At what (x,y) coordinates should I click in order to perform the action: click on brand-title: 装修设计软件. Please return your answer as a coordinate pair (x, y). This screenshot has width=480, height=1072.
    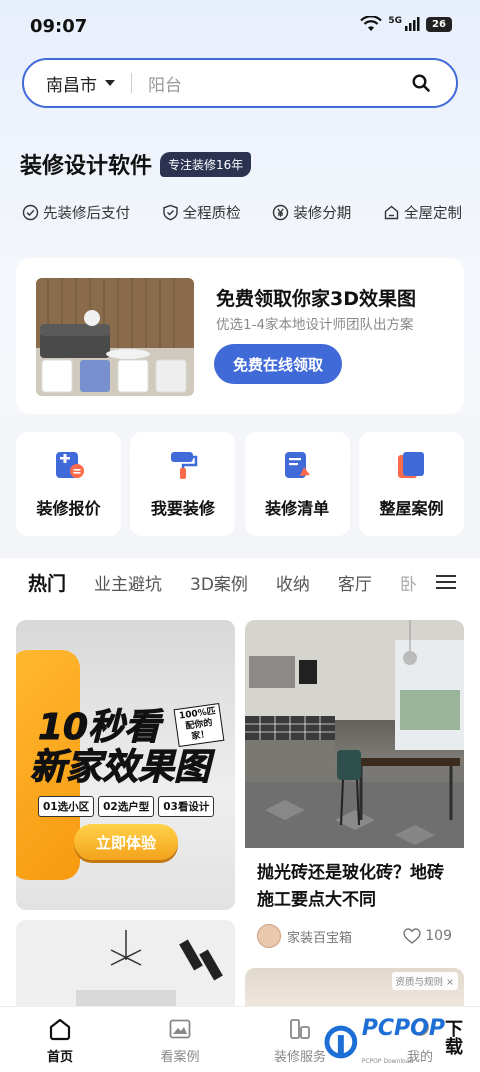
    Looking at the image, I should click on (86, 166).